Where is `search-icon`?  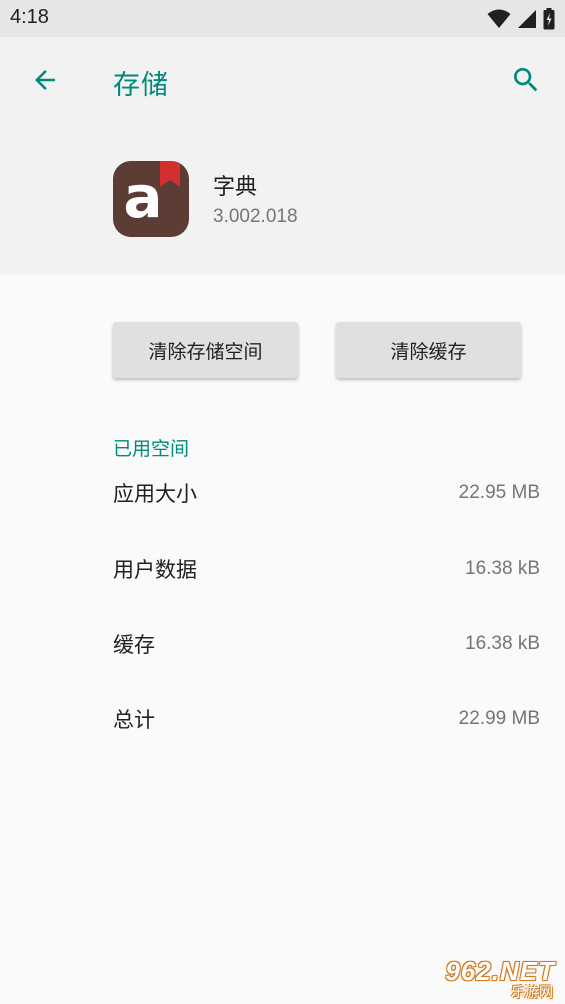 search-icon is located at coordinates (526, 82).